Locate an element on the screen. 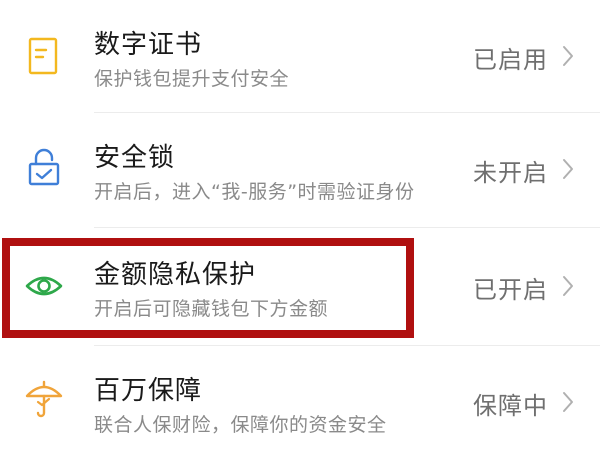 Image resolution: width=600 pixels, height=458 pixels. certificate-icon is located at coordinates (44, 56).